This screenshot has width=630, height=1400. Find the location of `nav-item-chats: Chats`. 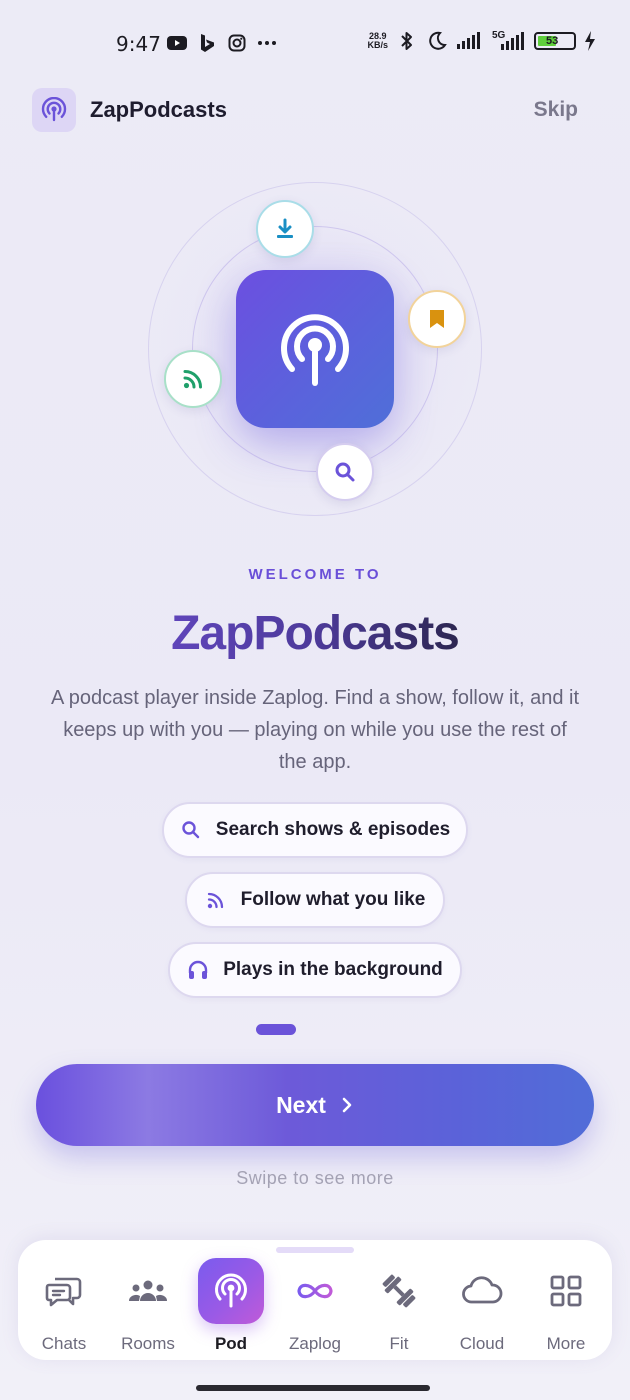

nav-item-chats: Chats is located at coordinates (64, 1306).